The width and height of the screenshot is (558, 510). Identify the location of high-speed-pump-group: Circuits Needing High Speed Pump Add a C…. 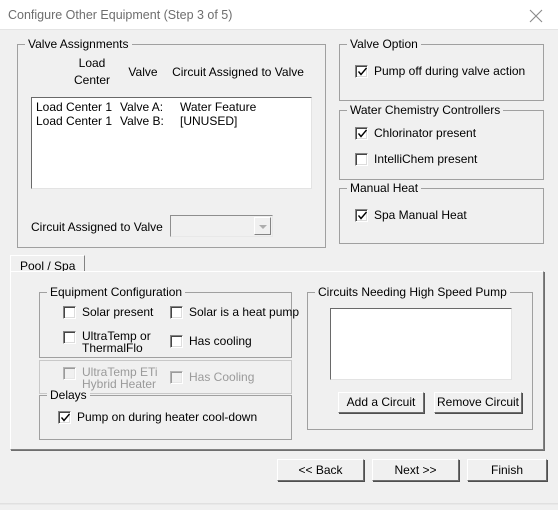
(420, 358).